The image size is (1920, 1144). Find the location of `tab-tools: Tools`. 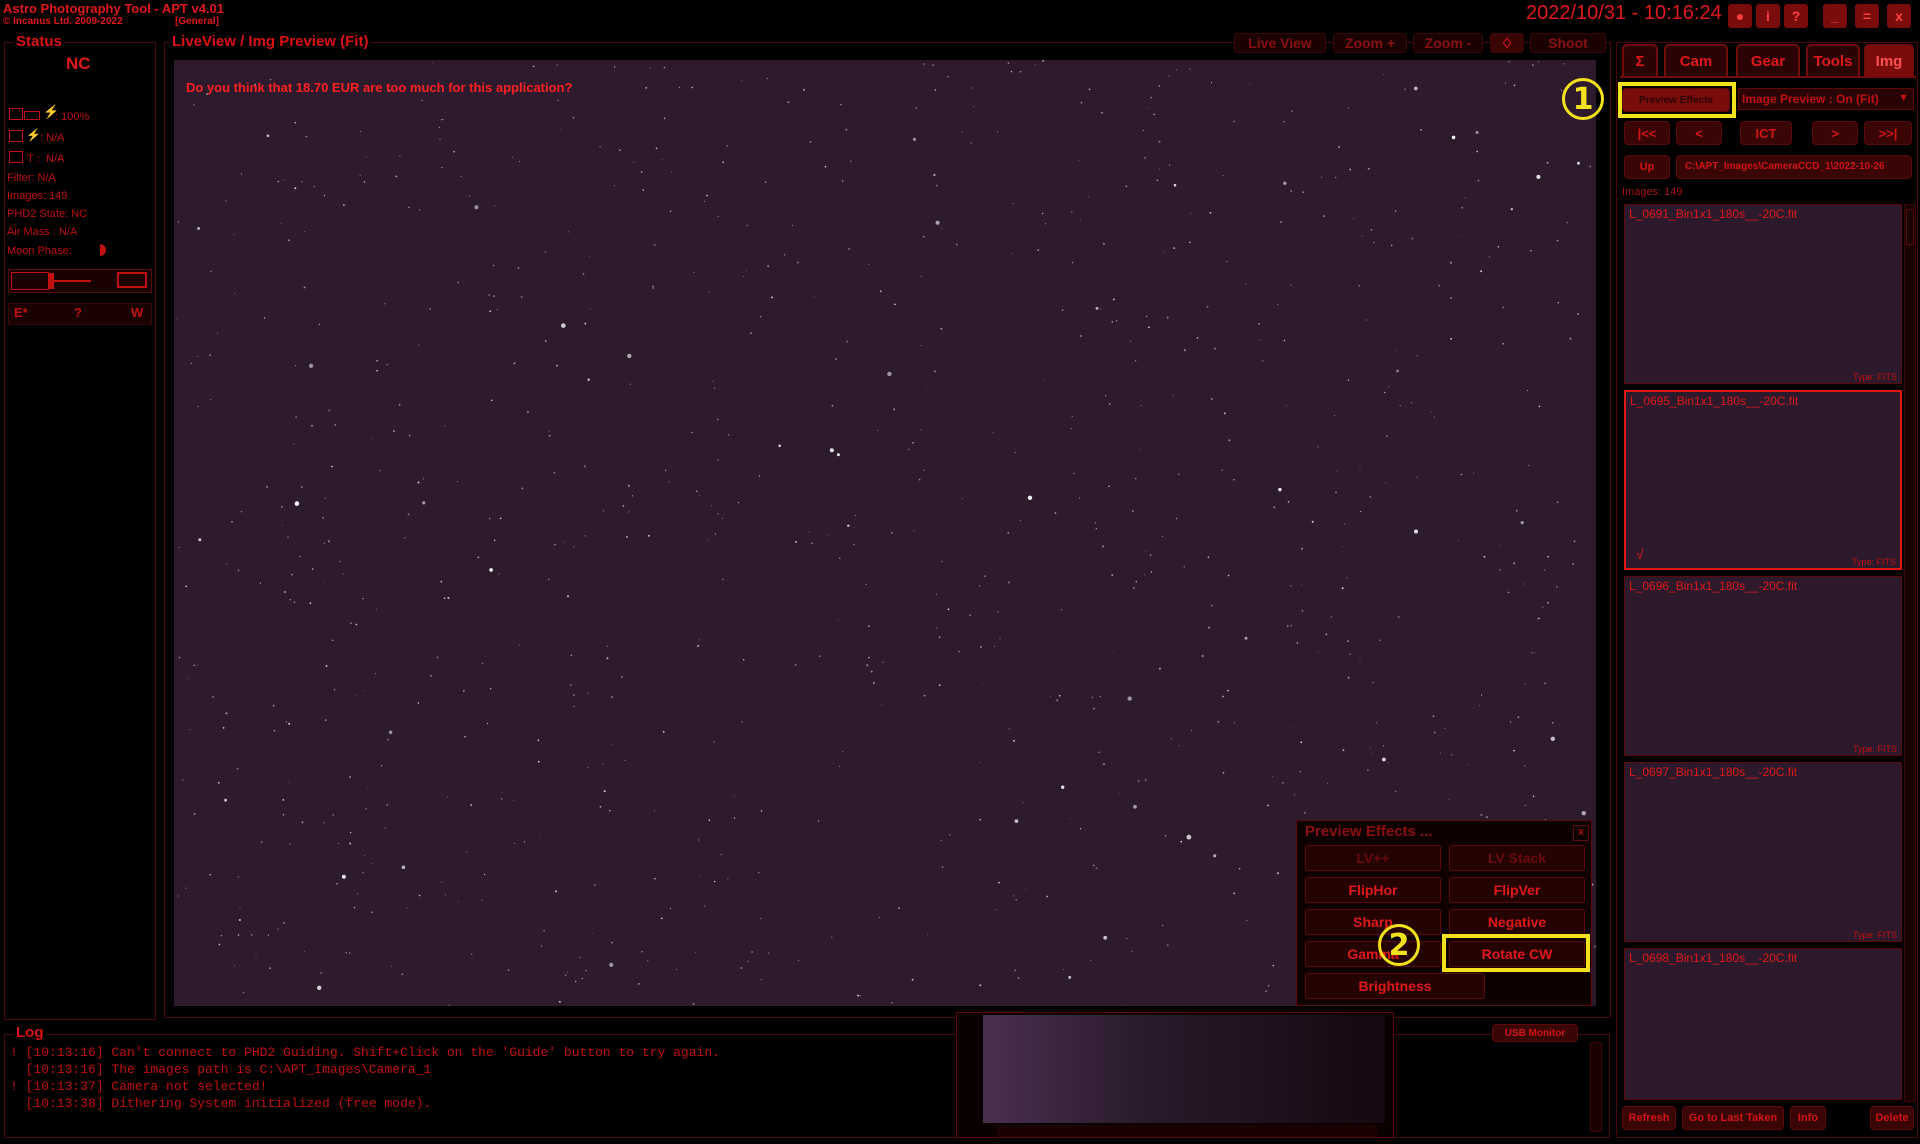

tab-tools: Tools is located at coordinates (1833, 61).